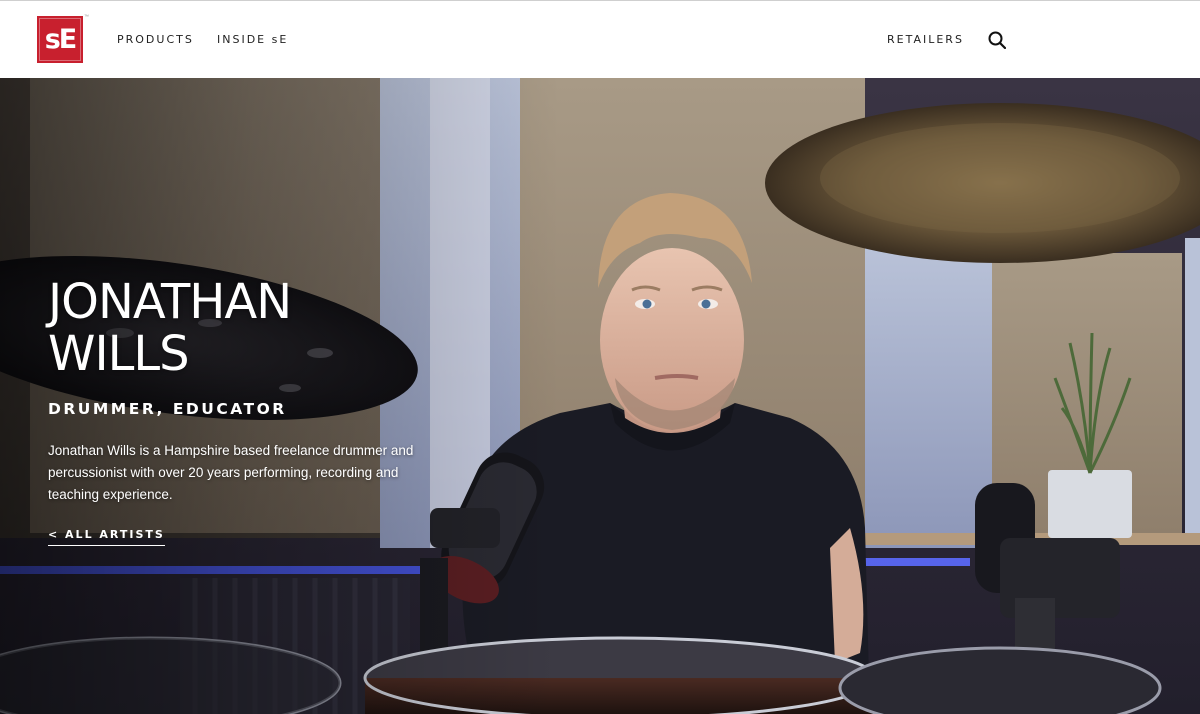 The width and height of the screenshot is (1200, 714). Describe the element at coordinates (155, 39) in the screenshot. I see `nav-products: PRODUCTS` at that location.